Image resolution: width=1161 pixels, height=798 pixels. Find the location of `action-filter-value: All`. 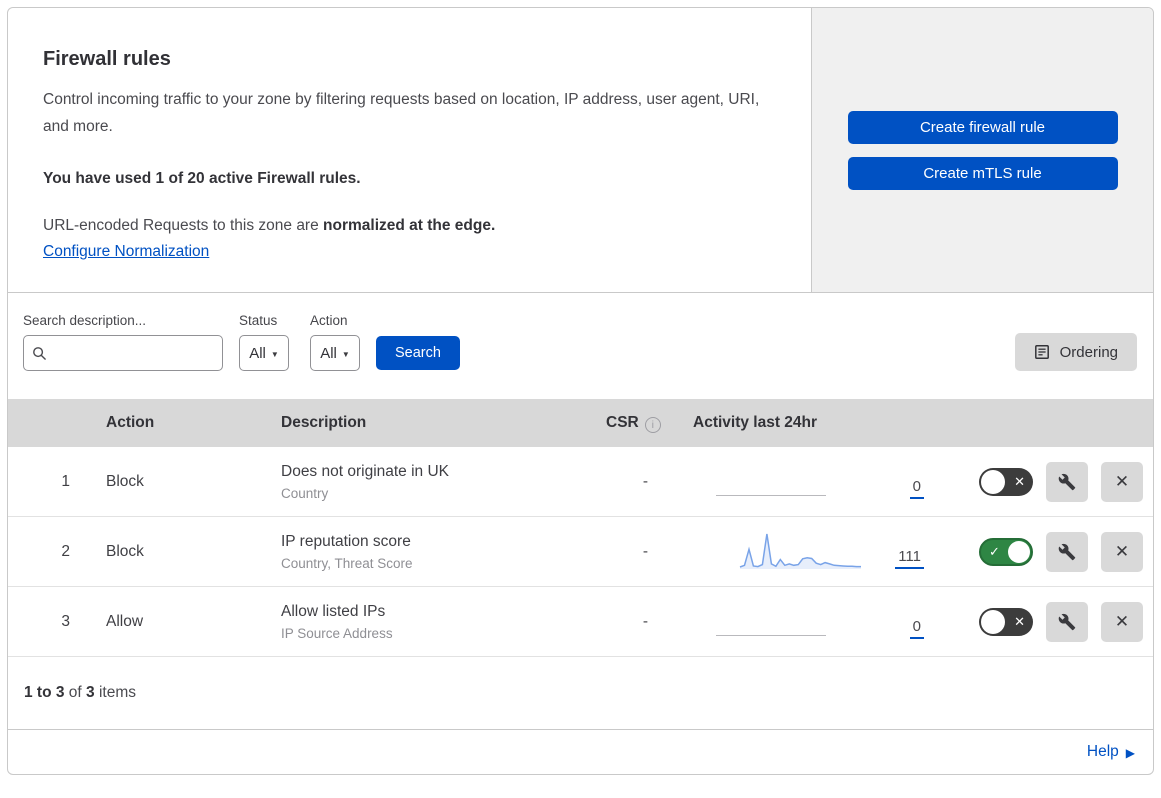

action-filter-value: All is located at coordinates (328, 353).